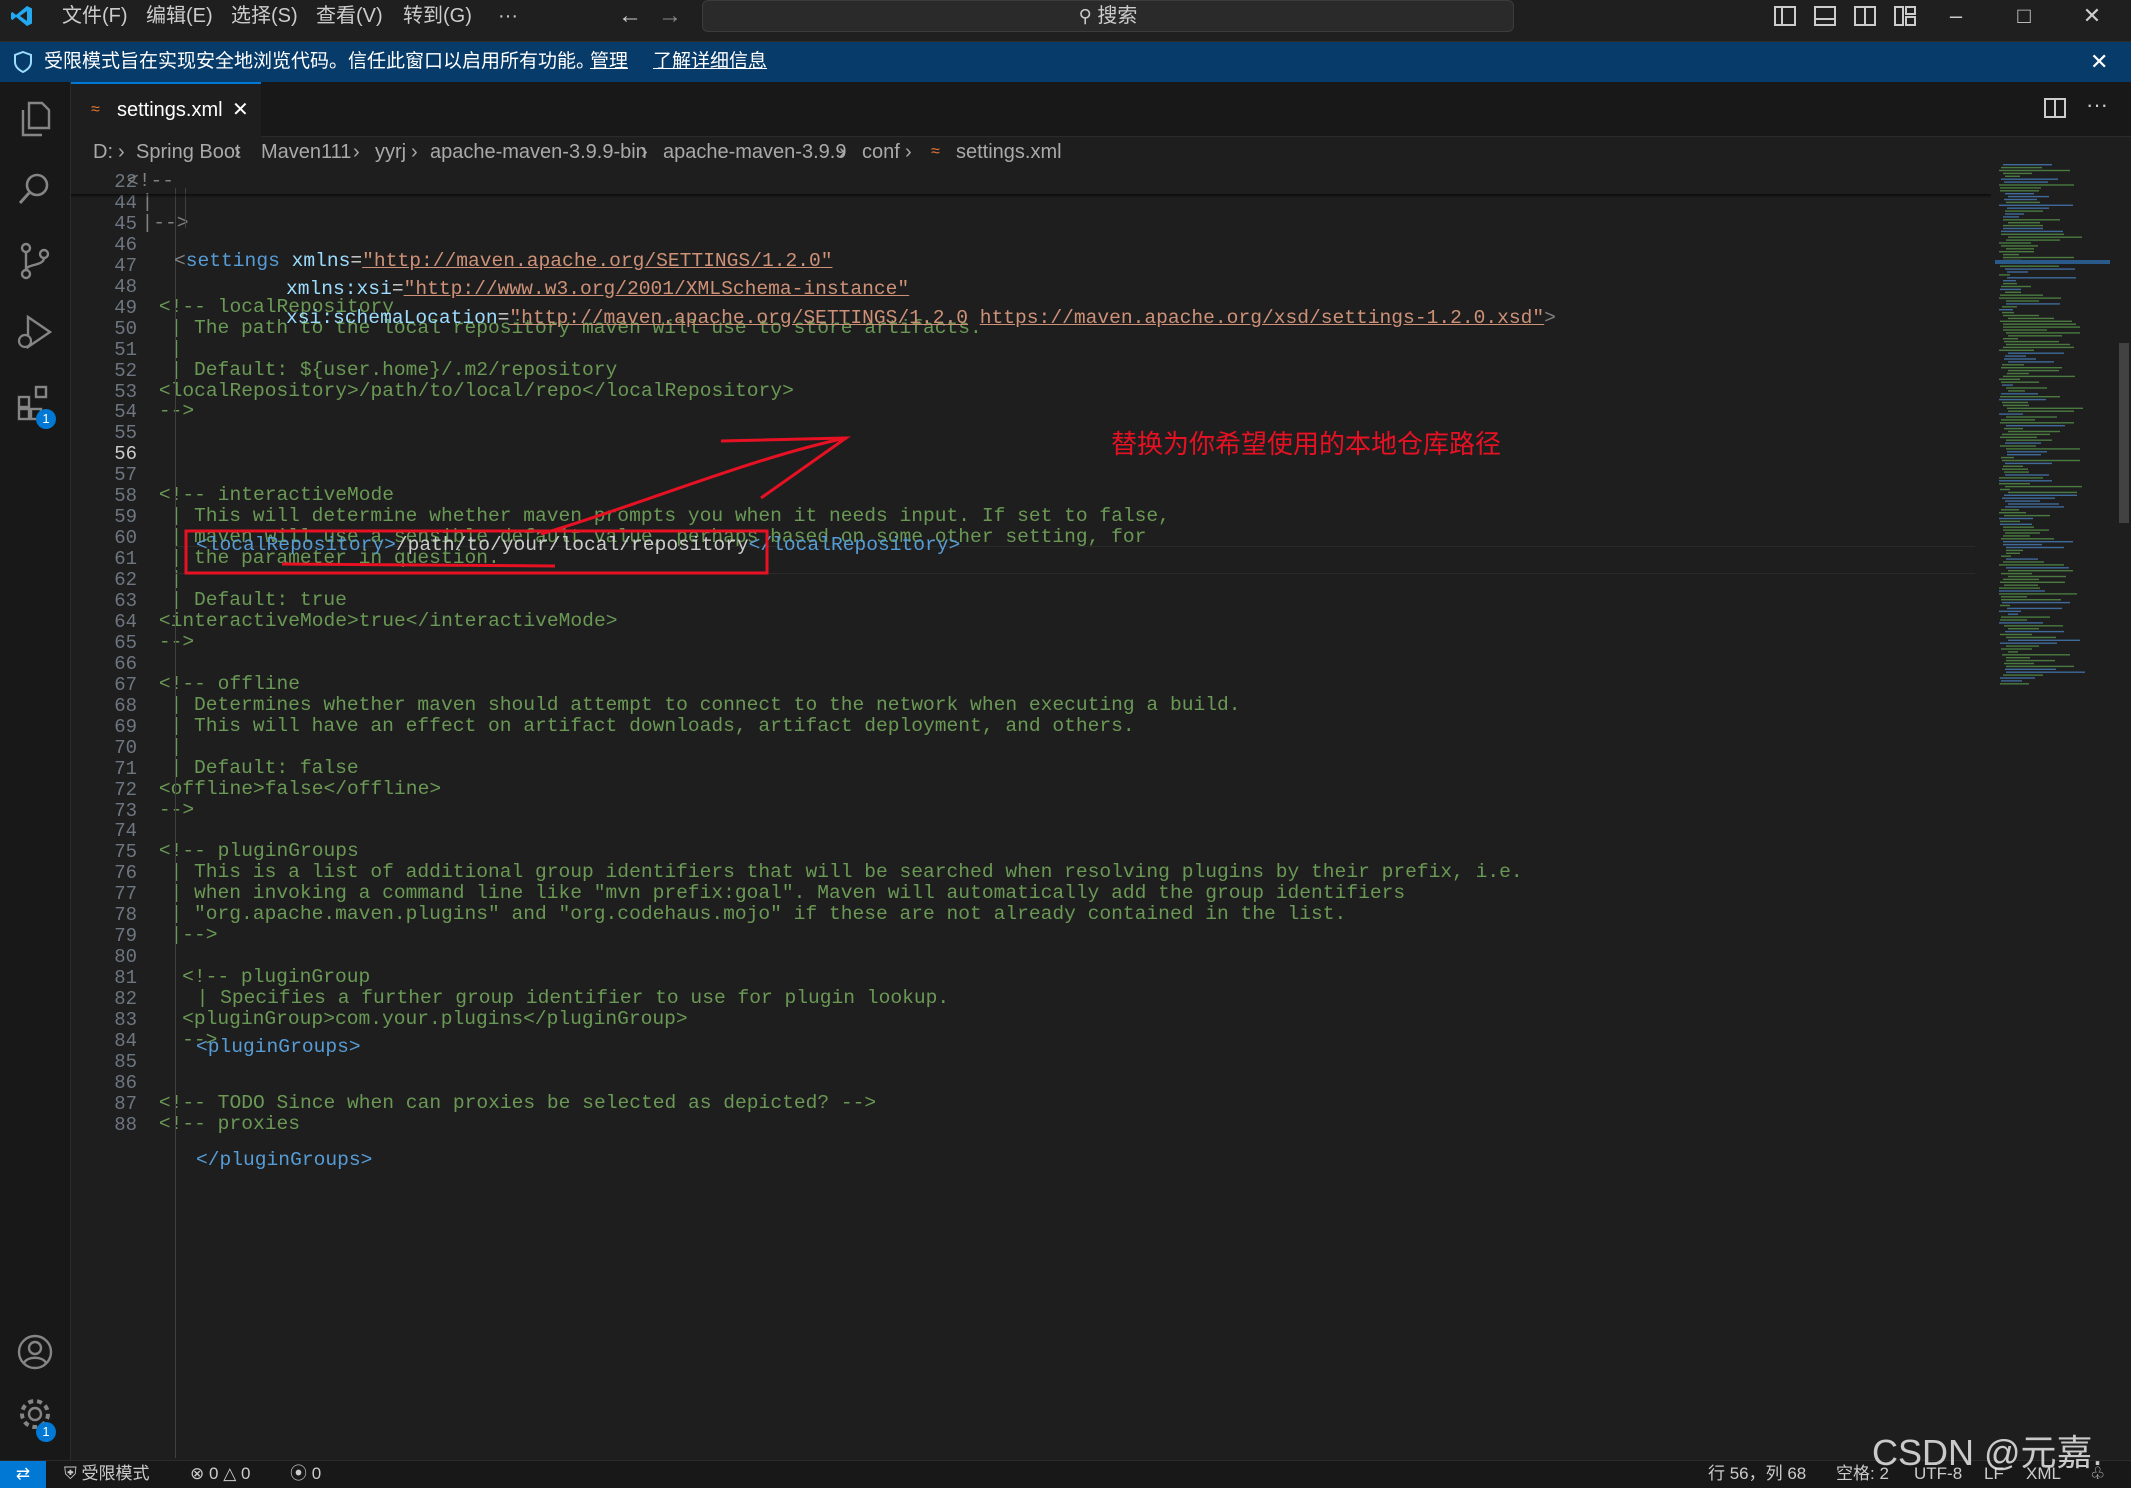 This screenshot has height=1488, width=2131. Describe the element at coordinates (23, 1474) in the screenshot. I see `remote-indicator-icon: ⇄` at that location.